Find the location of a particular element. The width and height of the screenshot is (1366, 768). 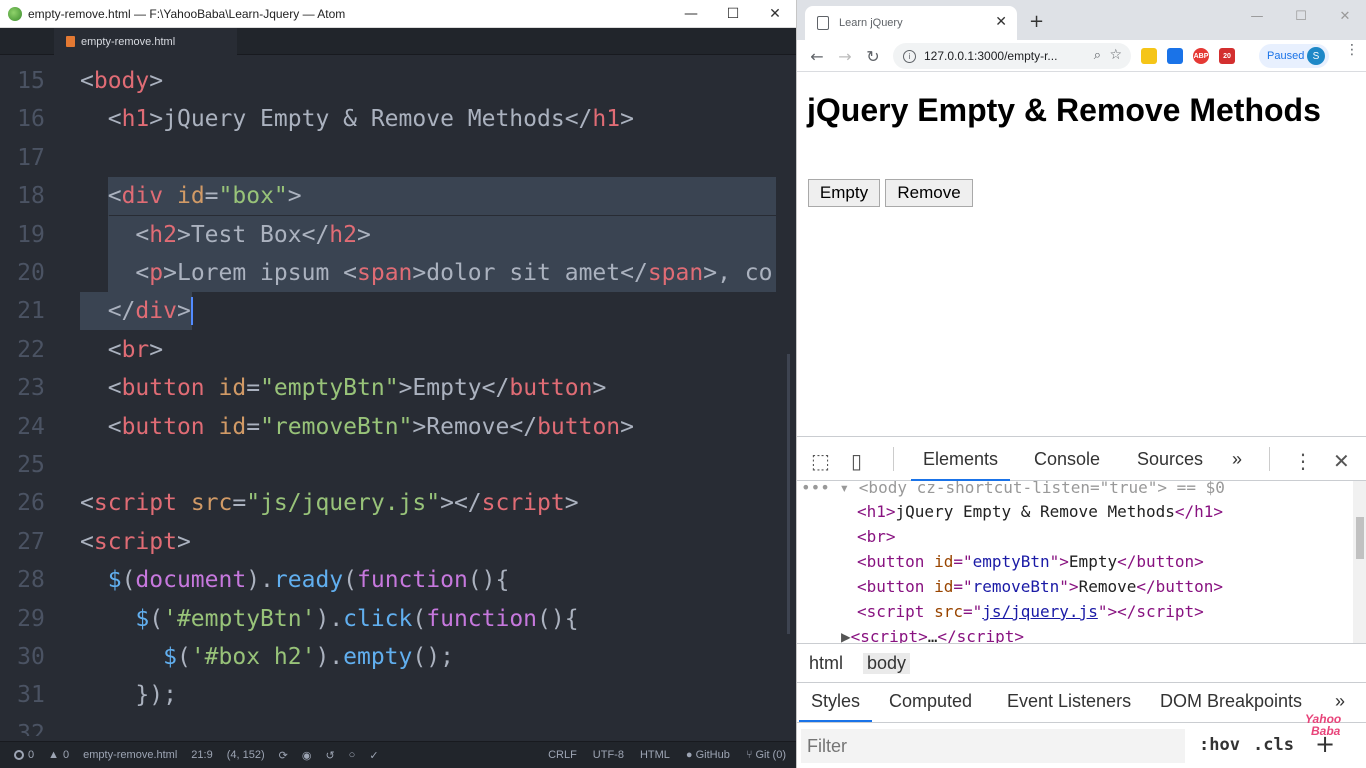

code-line: 18 <div id="box"> is located at coordinates (393, 196).